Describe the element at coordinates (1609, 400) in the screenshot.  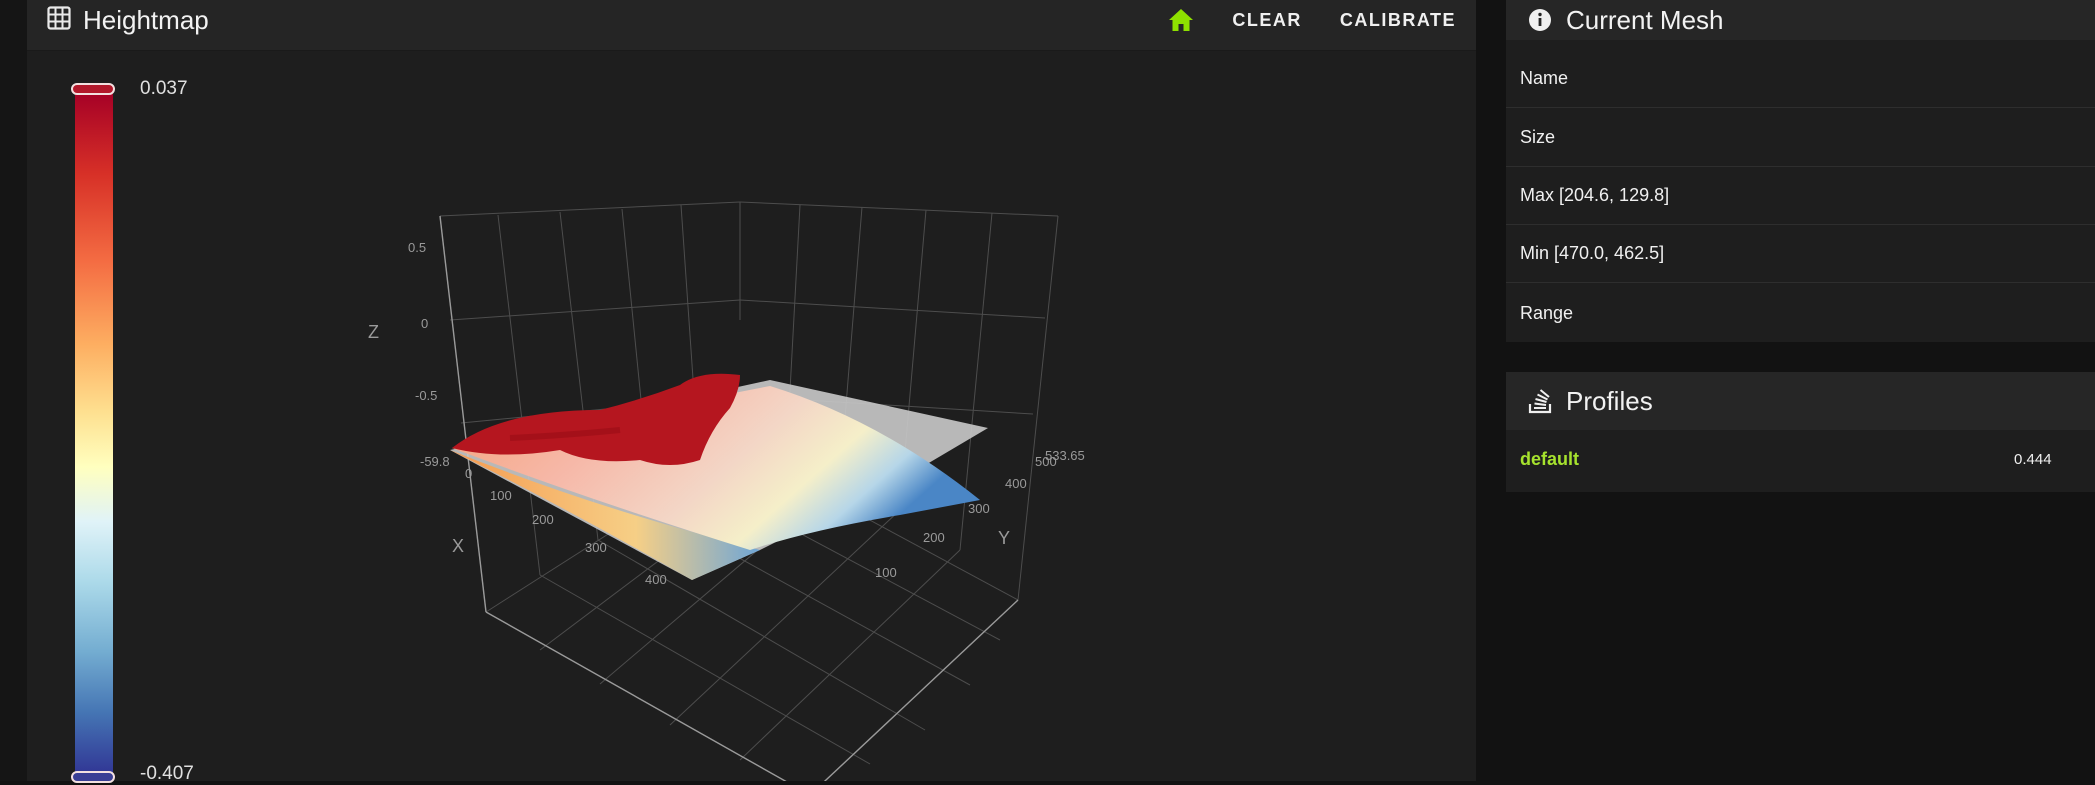
I see `profiles-title: Profiles` at that location.